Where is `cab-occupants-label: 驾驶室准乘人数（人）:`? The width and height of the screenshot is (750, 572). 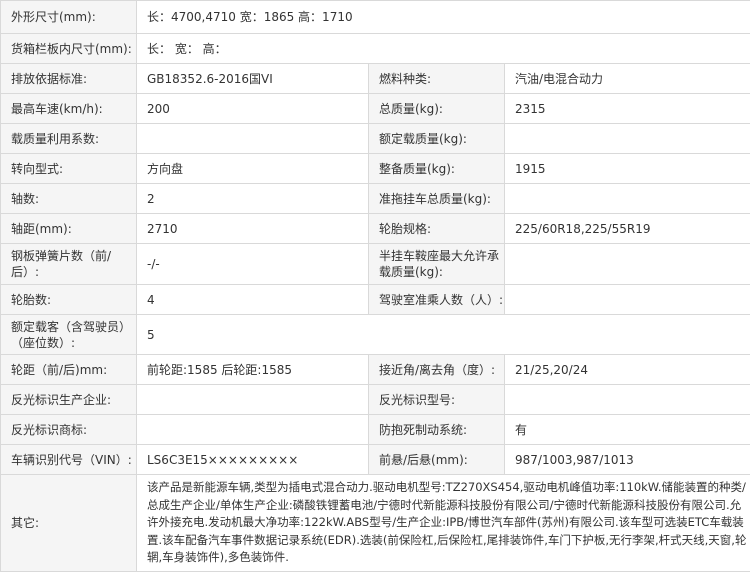 cab-occupants-label: 驾驶室准乘人数（人）: is located at coordinates (437, 300).